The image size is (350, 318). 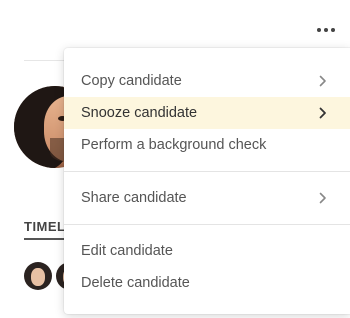 What do you see at coordinates (319, 30) in the screenshot?
I see `more-horizontal-icon` at bounding box center [319, 30].